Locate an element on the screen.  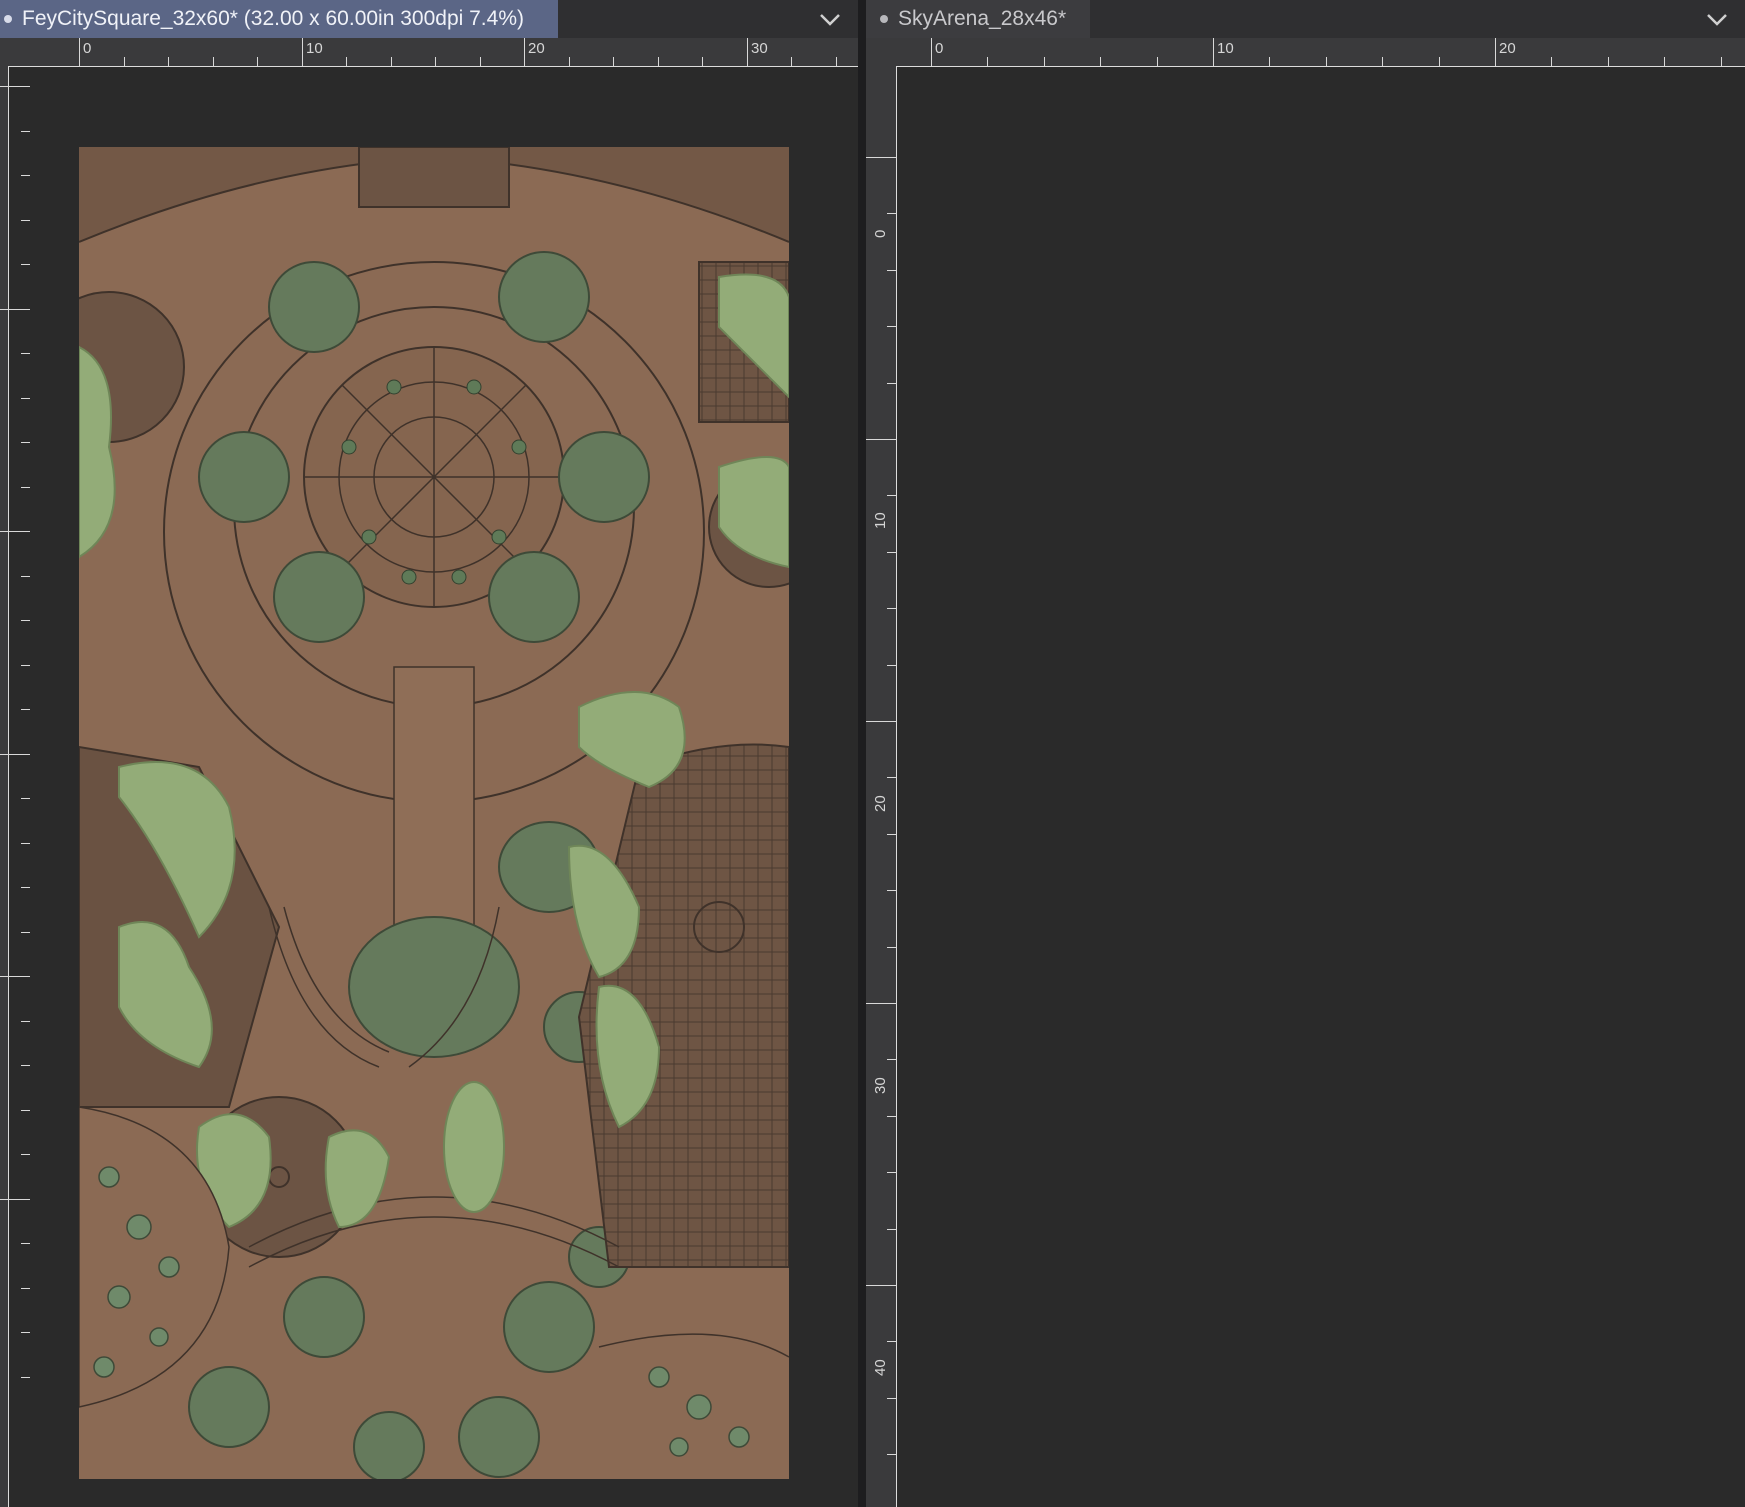
tab-bar-right: SkyArena_28x46* is located at coordinates (1305, 19).